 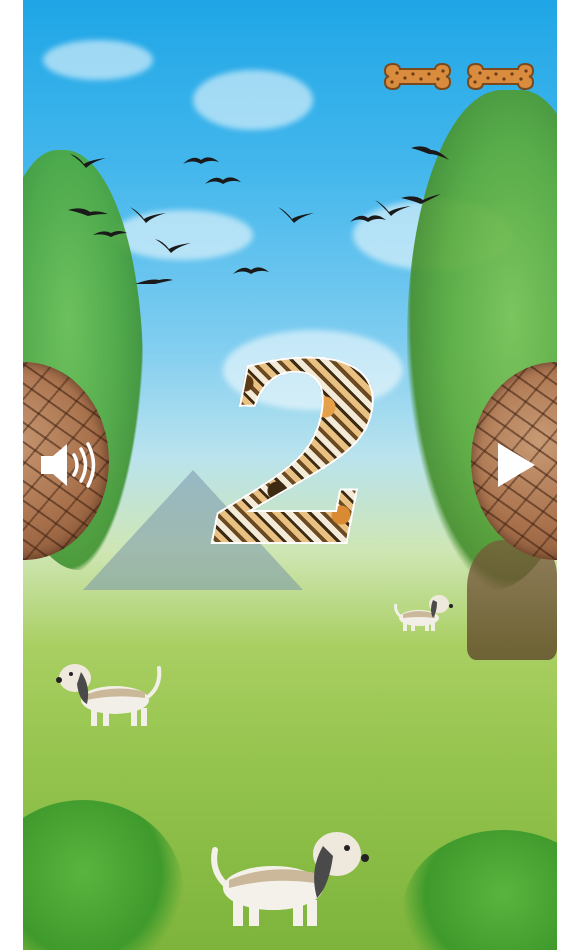 I want to click on speaker-volume-icon, so click(x=68, y=465).